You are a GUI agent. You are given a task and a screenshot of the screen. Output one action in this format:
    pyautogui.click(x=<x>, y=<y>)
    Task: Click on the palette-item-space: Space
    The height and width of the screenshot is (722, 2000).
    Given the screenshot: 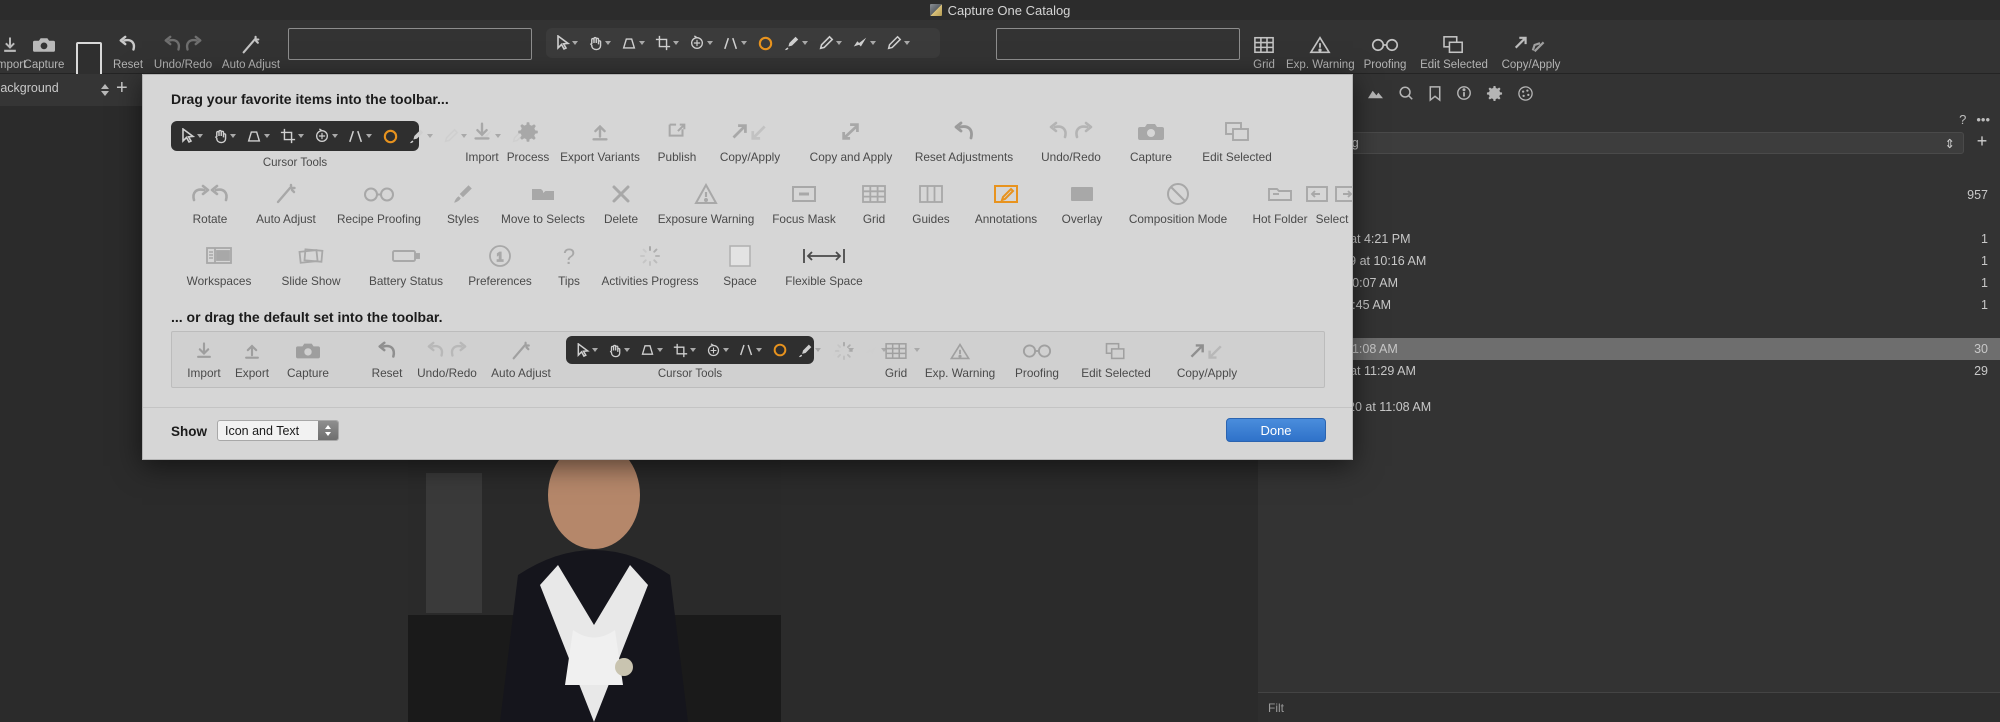 What is the action you would take?
    pyautogui.click(x=740, y=263)
    